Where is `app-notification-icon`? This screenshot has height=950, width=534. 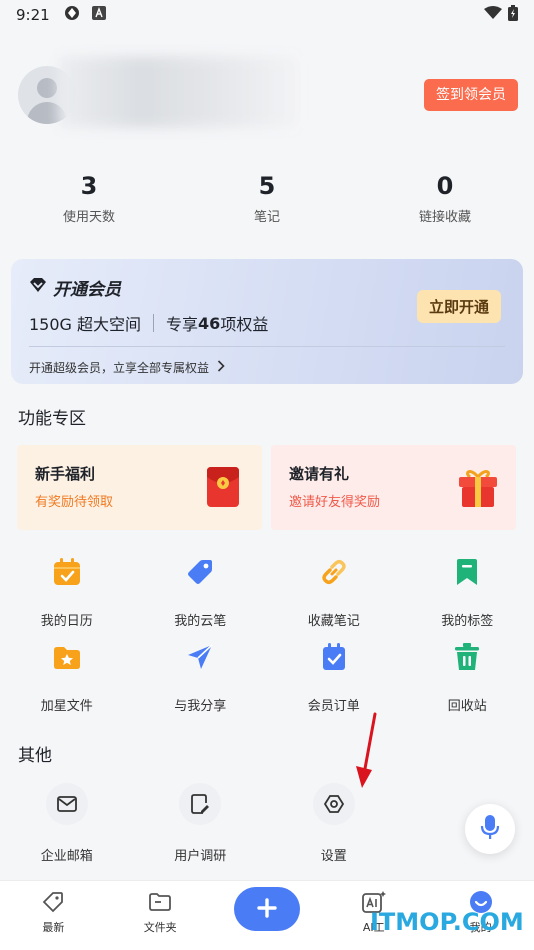
app-notification-icon is located at coordinates (72, 15).